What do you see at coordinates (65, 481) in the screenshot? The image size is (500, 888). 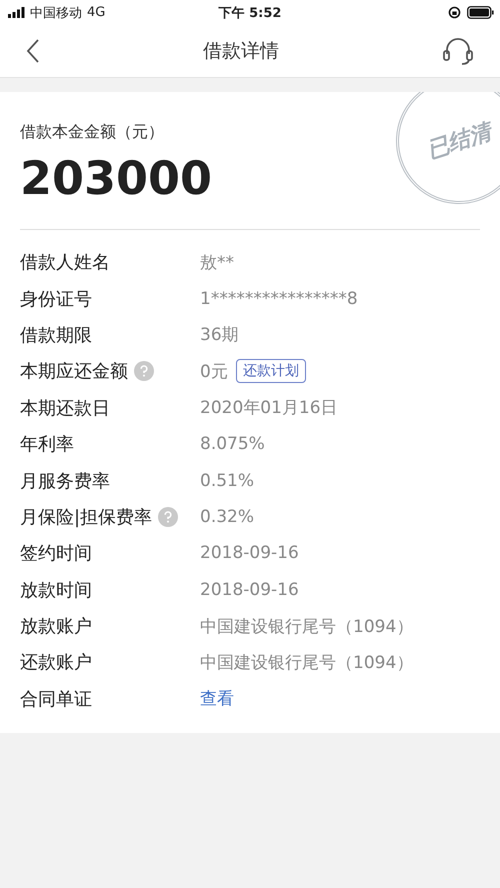 I see `field-label: 月服务费率` at bounding box center [65, 481].